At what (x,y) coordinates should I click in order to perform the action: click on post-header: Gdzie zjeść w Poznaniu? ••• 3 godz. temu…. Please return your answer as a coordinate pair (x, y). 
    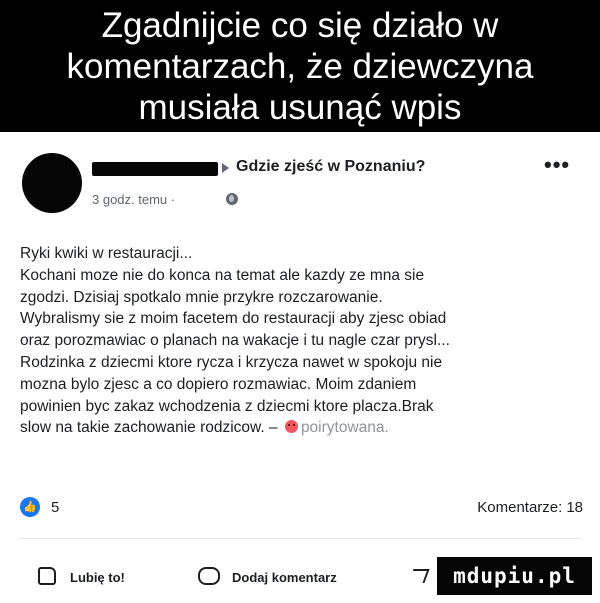
    Looking at the image, I should click on (300, 178).